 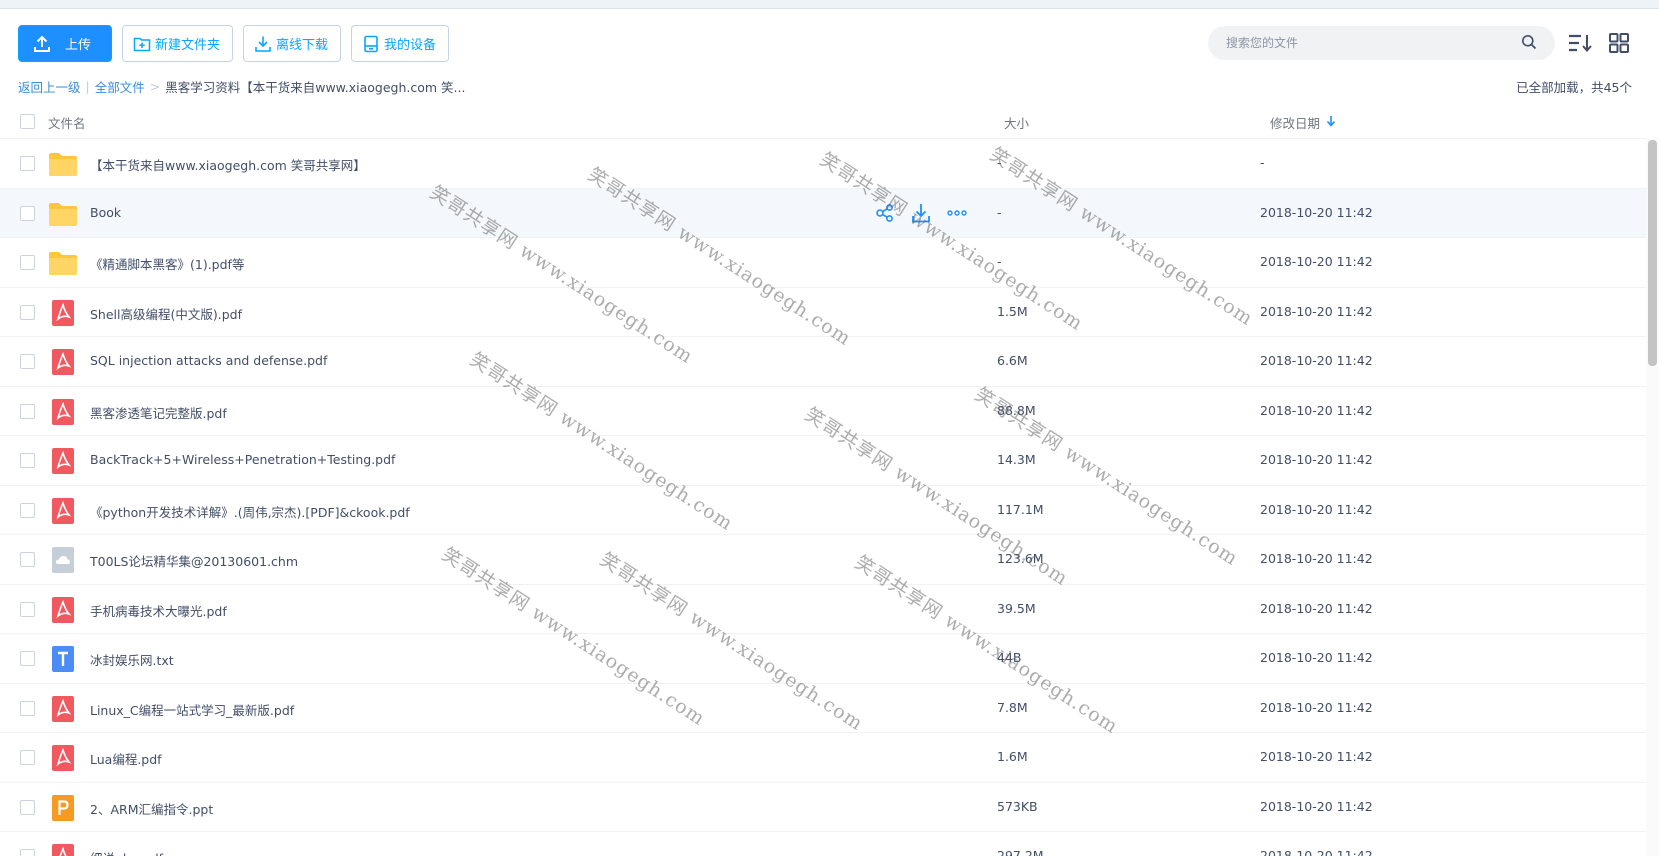 I want to click on sort-down-arrow-icon, so click(x=1331, y=122).